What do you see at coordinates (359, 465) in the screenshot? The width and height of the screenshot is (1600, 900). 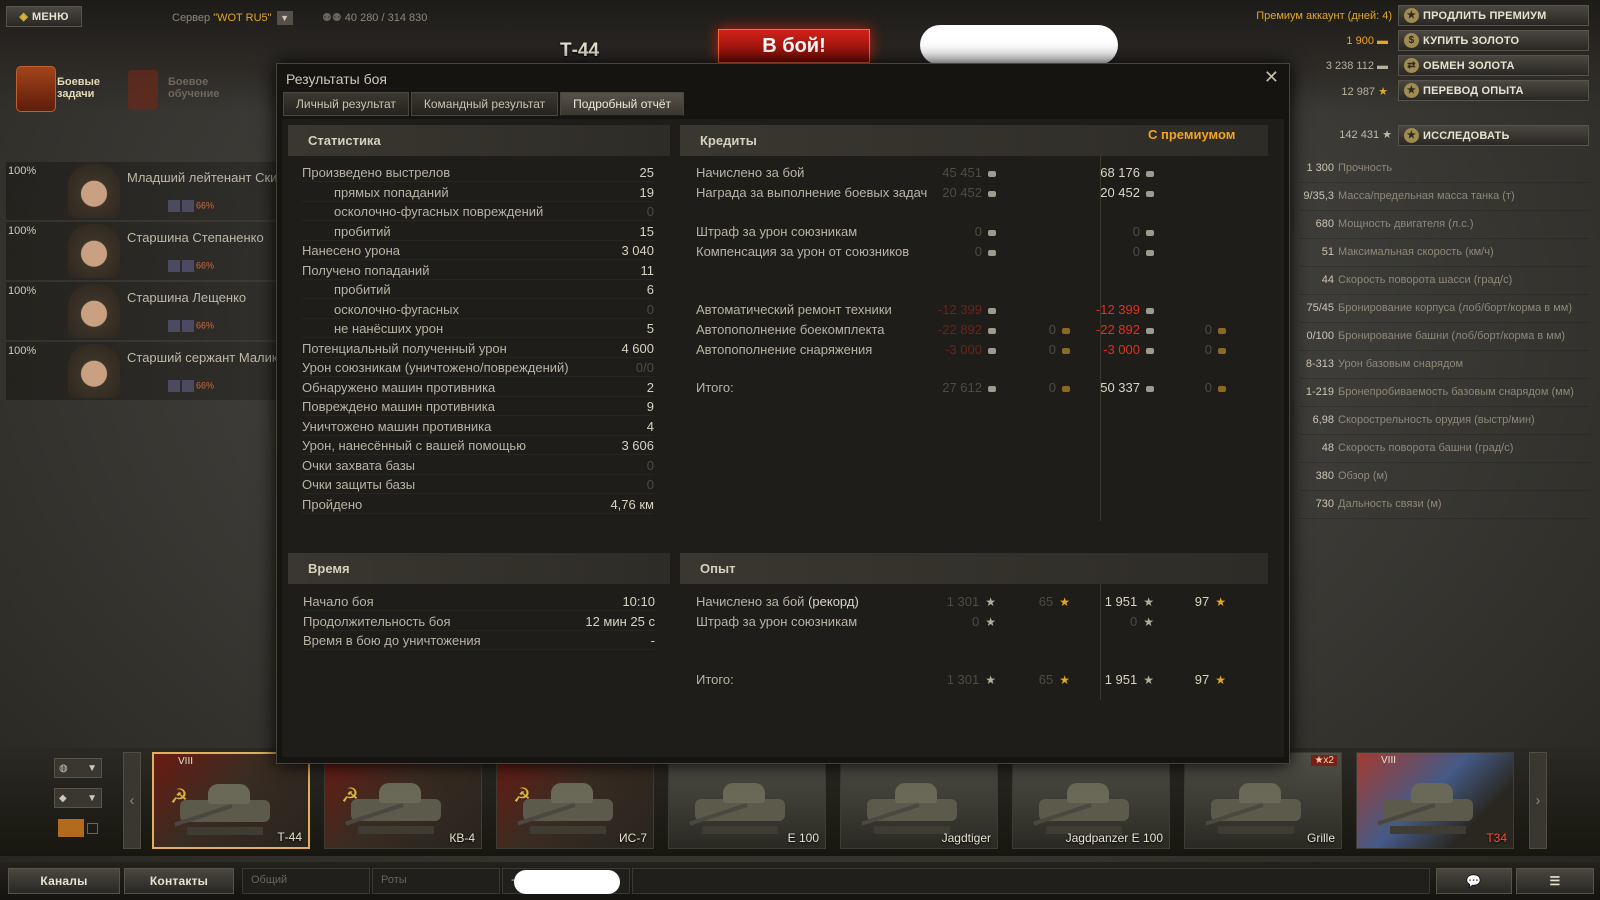 I see `stat-label: Очки захвата базы` at bounding box center [359, 465].